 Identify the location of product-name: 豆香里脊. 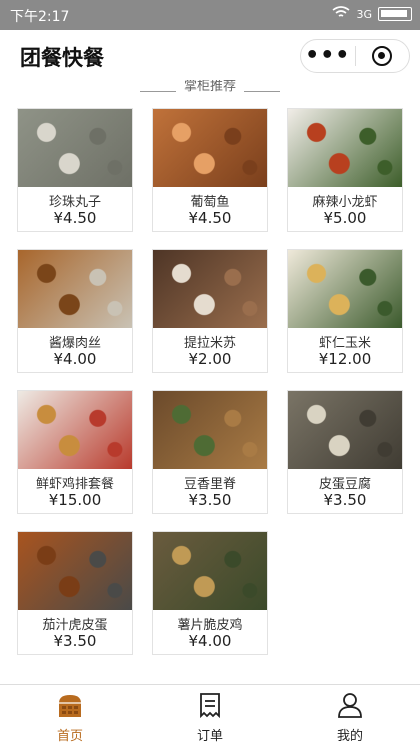
(209, 484).